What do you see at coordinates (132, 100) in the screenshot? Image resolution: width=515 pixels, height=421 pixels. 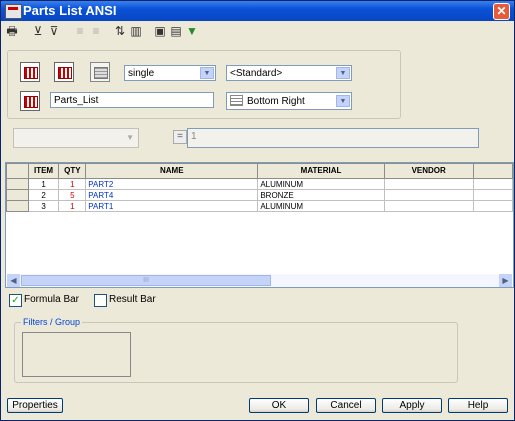 I see `table-name-field: Parts_List` at bounding box center [132, 100].